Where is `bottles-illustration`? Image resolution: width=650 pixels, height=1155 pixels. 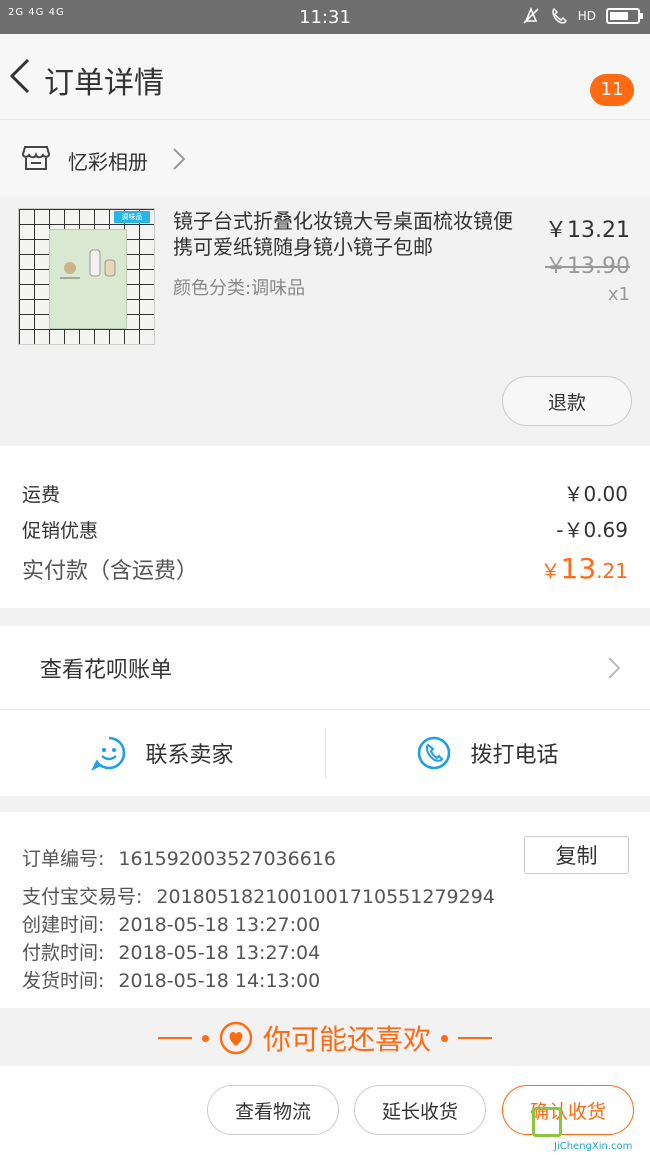
bottles-illustration is located at coordinates (88, 264).